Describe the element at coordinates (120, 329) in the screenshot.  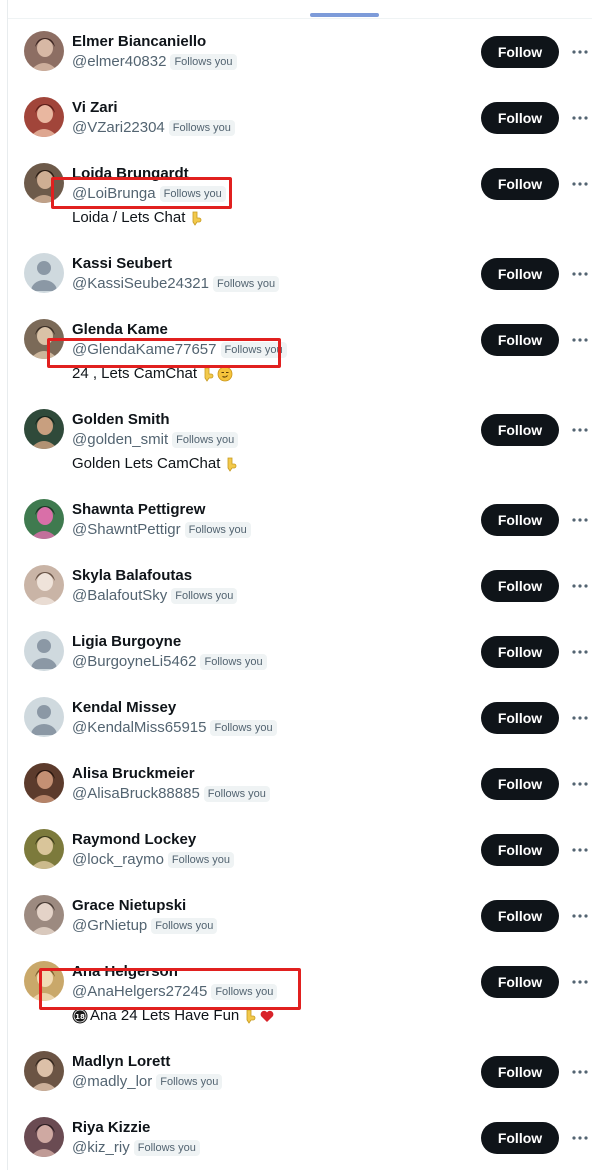
I see `user-display-name: Glenda Kame` at that location.